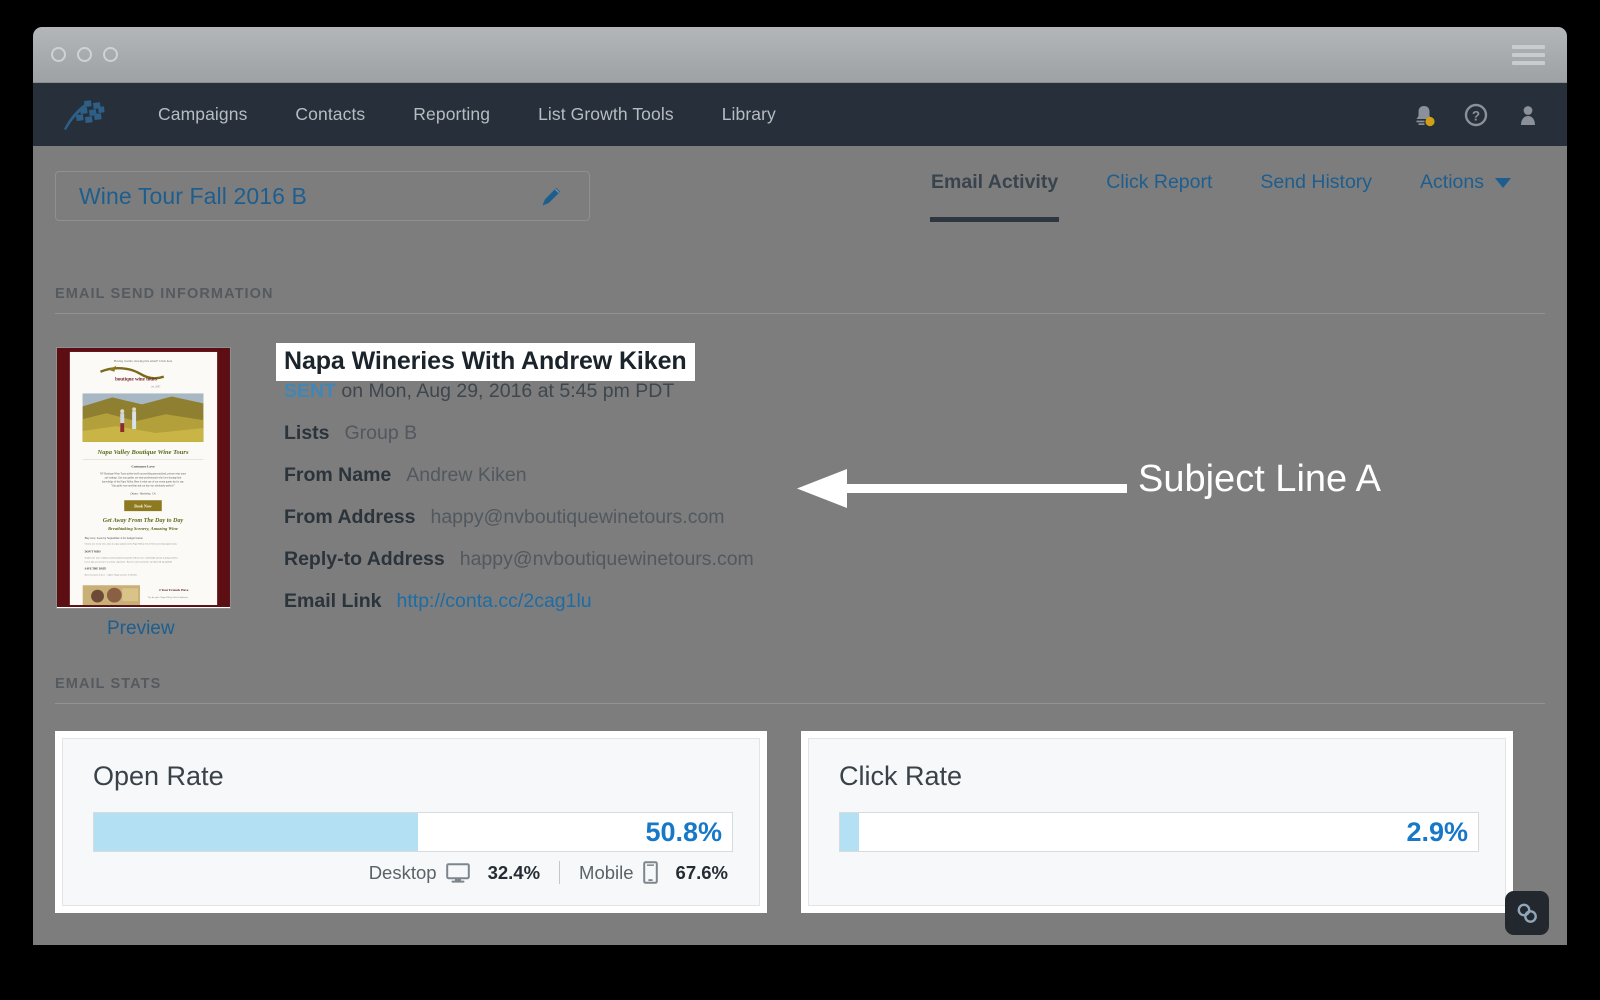  Describe the element at coordinates (83, 115) in the screenshot. I see `constant-contact-flag-logo` at that location.